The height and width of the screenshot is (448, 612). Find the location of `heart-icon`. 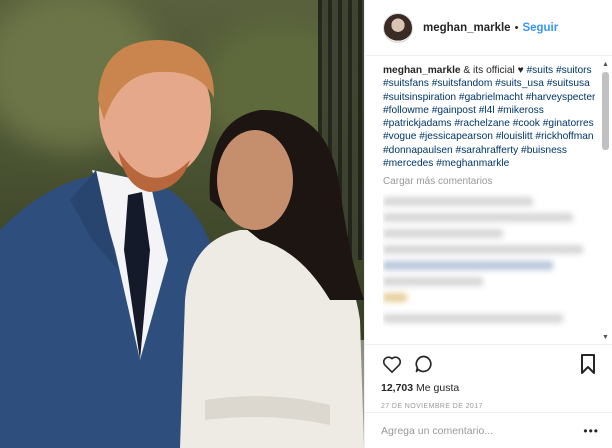

heart-icon is located at coordinates (392, 364).